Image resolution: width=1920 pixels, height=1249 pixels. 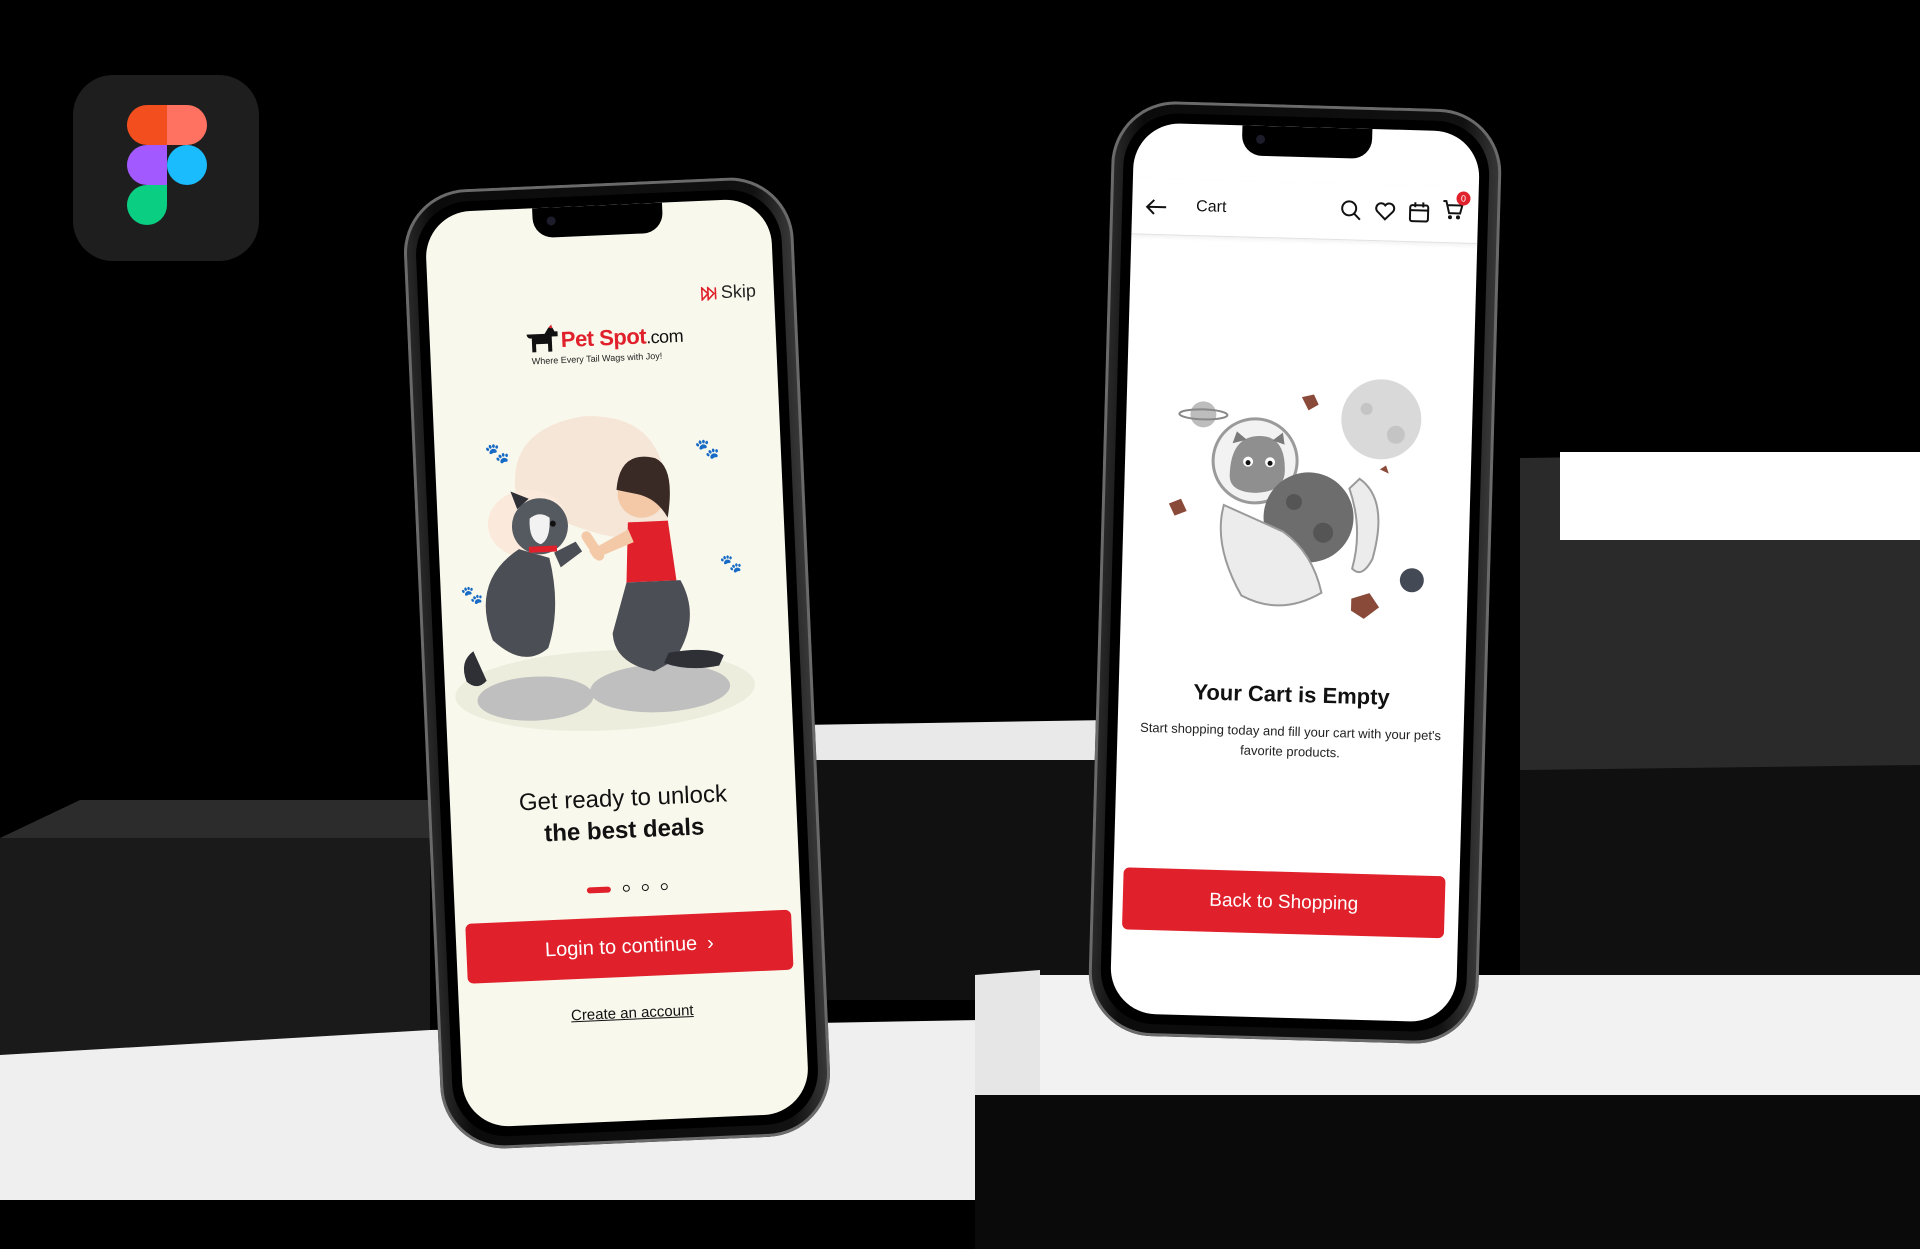 What do you see at coordinates (1419, 212) in the screenshot?
I see `calendar-icon` at bounding box center [1419, 212].